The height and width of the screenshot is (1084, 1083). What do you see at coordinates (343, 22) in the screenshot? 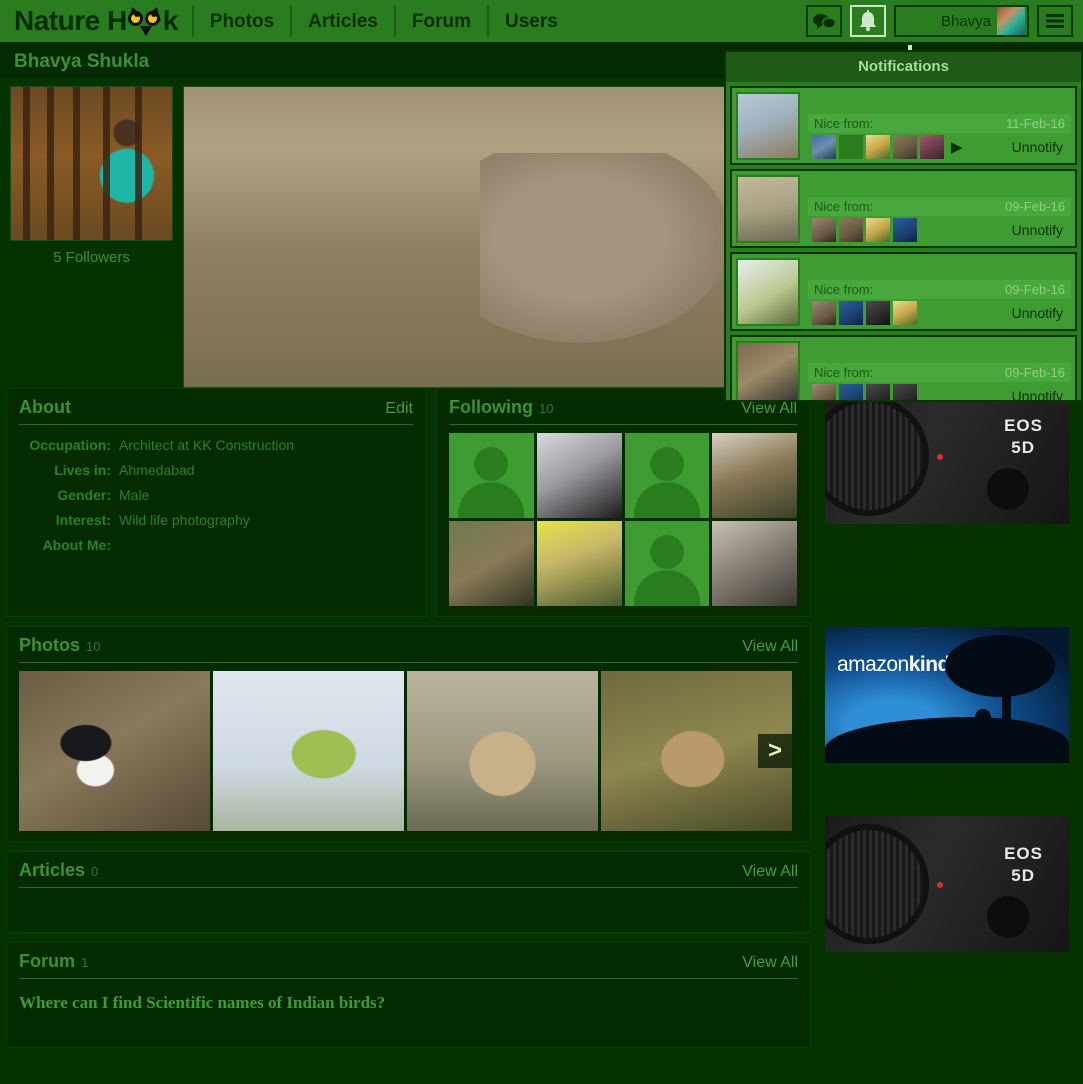
I see `nav-item-articles: Articles` at bounding box center [343, 22].